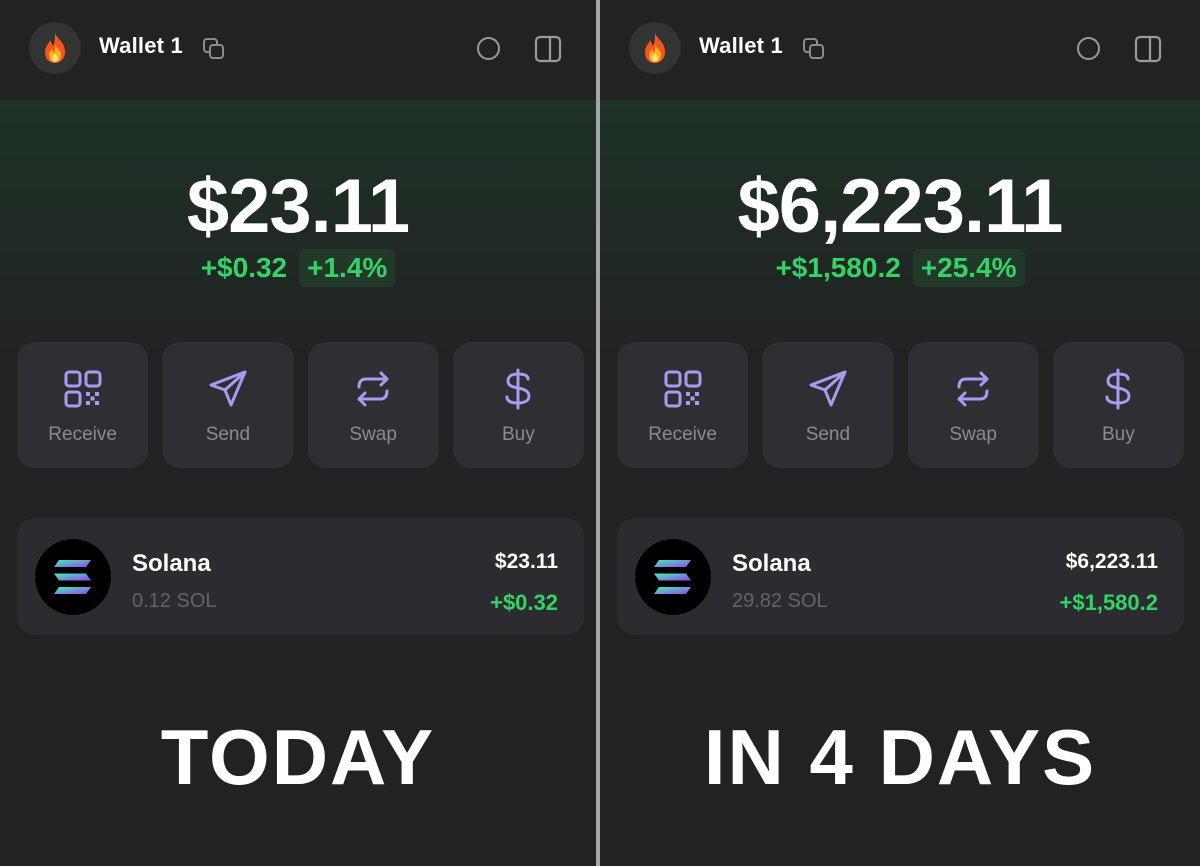  Describe the element at coordinates (244, 267) in the screenshot. I see `balance-change-amount: +$0.32` at that location.